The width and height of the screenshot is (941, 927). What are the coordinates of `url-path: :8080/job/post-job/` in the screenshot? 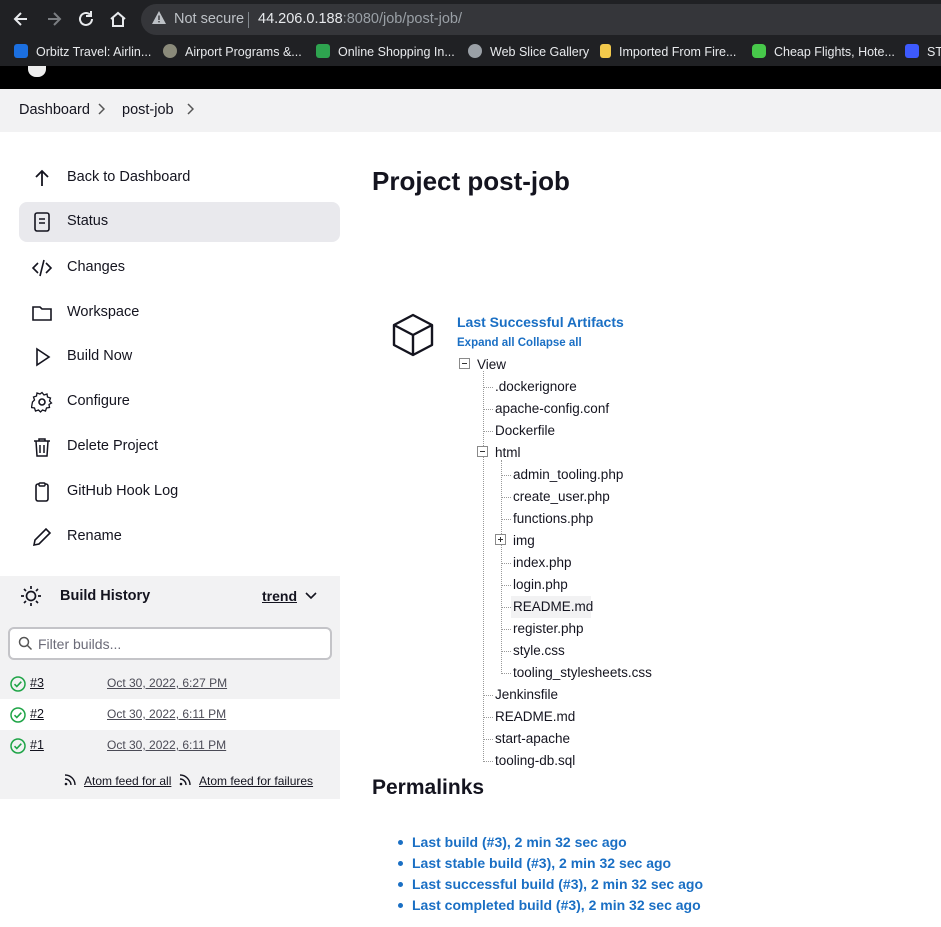 It's located at (402, 19).